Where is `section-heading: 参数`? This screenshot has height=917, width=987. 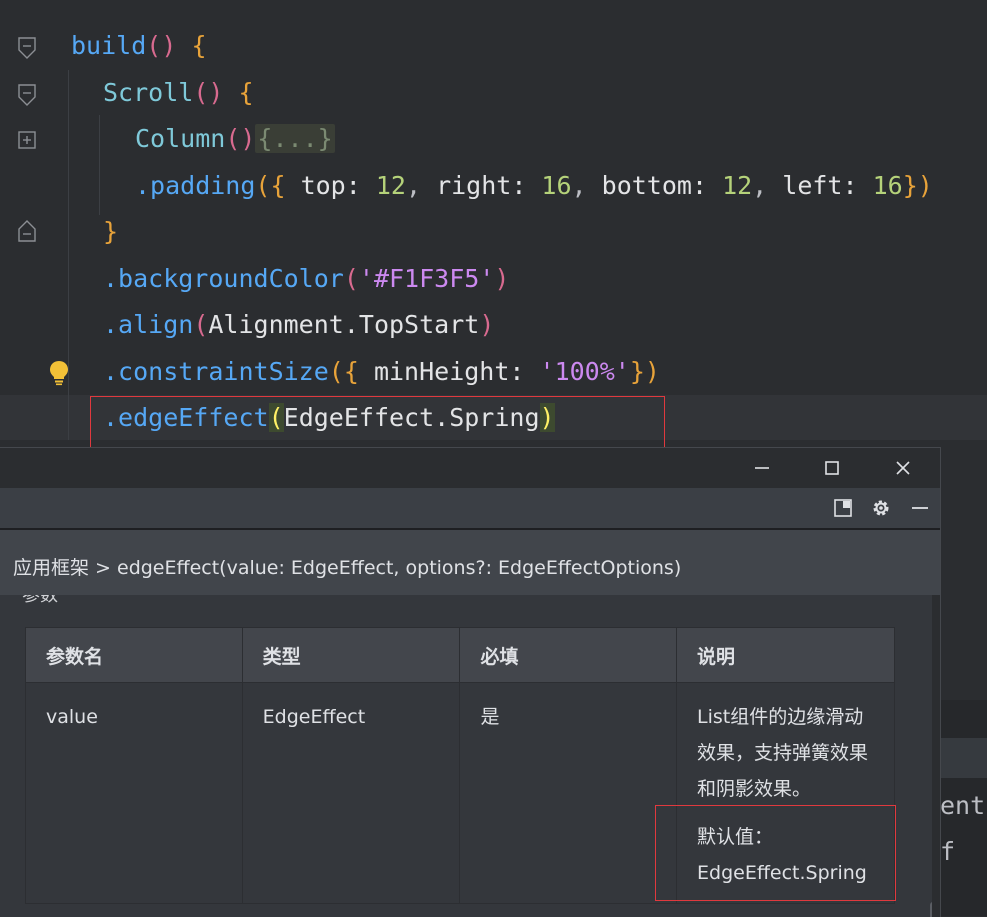 section-heading: 参数 is located at coordinates (40, 600).